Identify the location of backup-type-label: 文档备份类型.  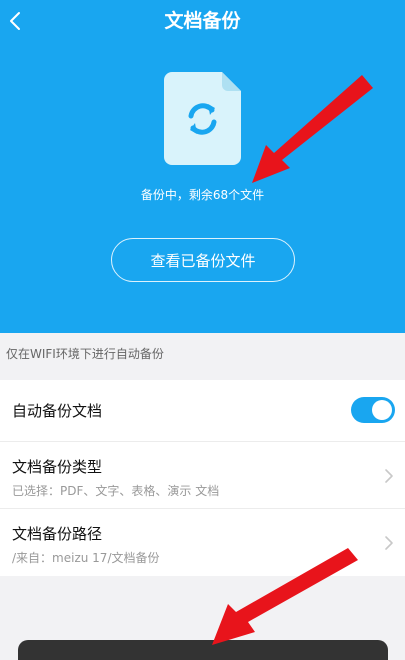
(57, 467).